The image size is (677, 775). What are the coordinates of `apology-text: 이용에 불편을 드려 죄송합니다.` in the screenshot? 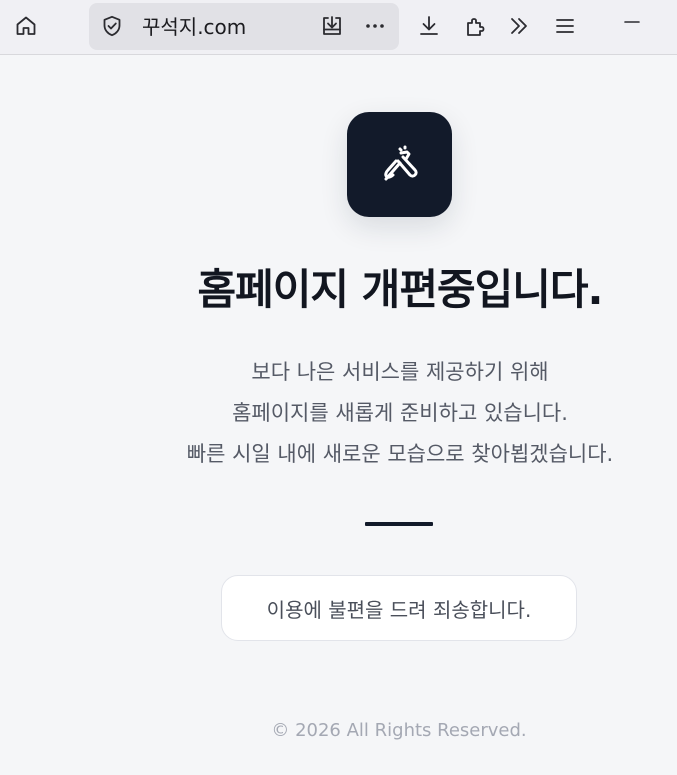 It's located at (399, 609).